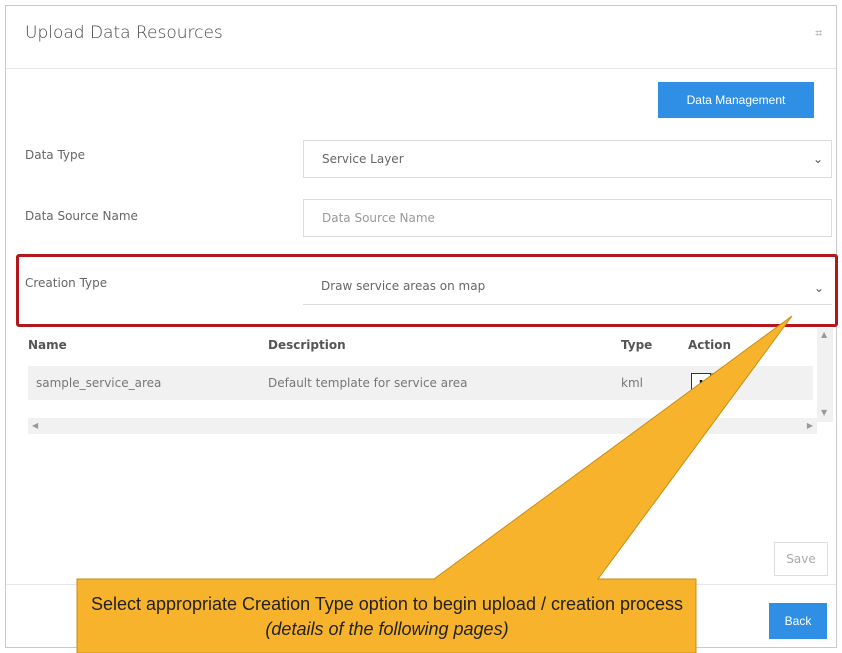 This screenshot has width=842, height=653. I want to click on header-action: Action, so click(710, 345).